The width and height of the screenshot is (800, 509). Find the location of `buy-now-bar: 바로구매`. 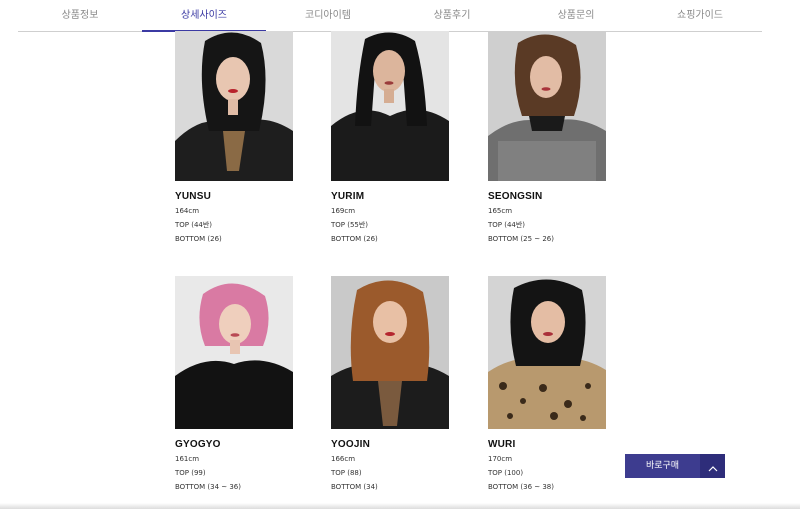

buy-now-bar: 바로구매 is located at coordinates (675, 466).